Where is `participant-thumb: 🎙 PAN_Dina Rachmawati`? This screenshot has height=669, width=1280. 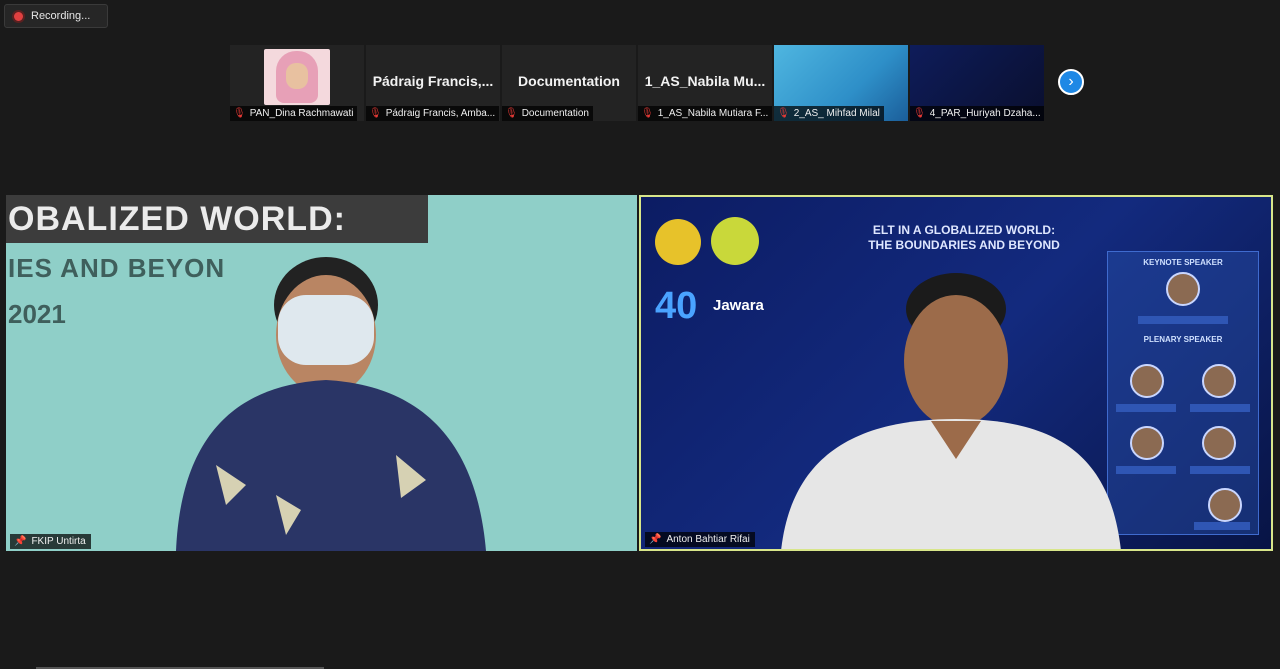
participant-thumb: 🎙 PAN_Dina Rachmawati is located at coordinates (297, 83).